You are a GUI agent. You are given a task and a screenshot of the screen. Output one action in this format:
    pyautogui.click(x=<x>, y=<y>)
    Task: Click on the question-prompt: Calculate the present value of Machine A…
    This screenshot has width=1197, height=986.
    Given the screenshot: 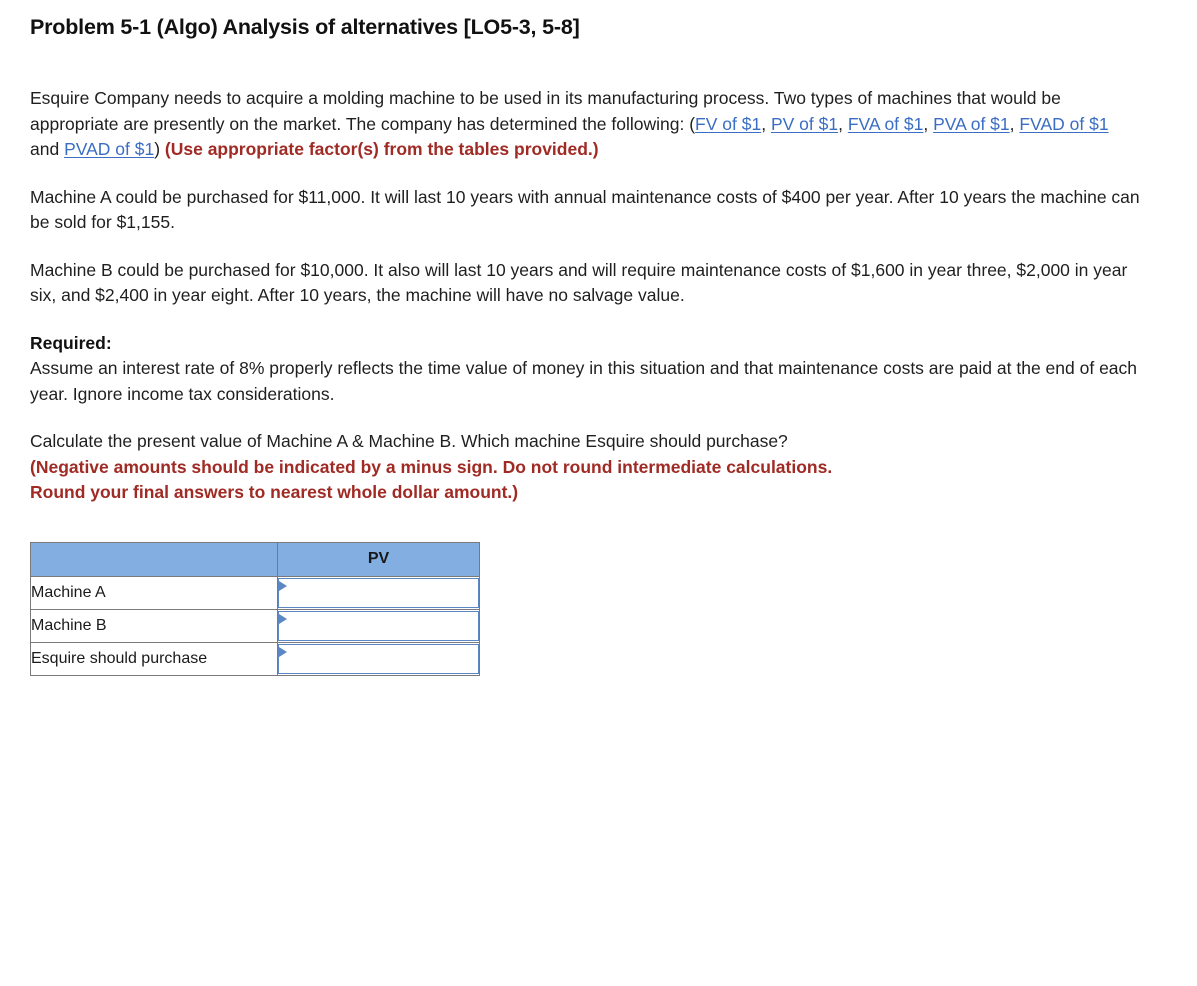 What is the action you would take?
    pyautogui.click(x=409, y=441)
    